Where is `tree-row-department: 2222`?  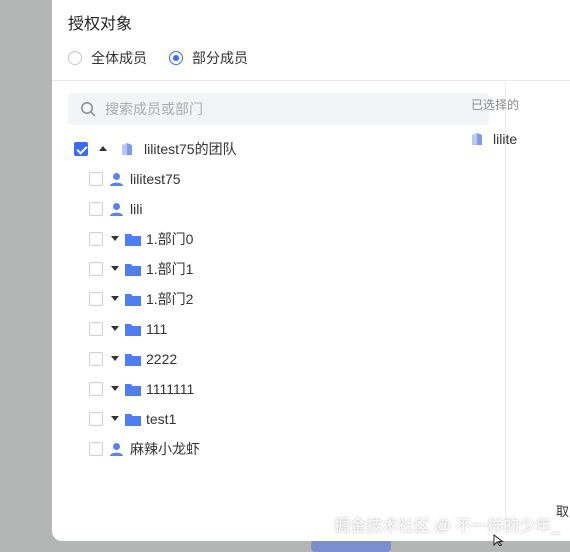
tree-row-department: 2222 is located at coordinates (133, 359).